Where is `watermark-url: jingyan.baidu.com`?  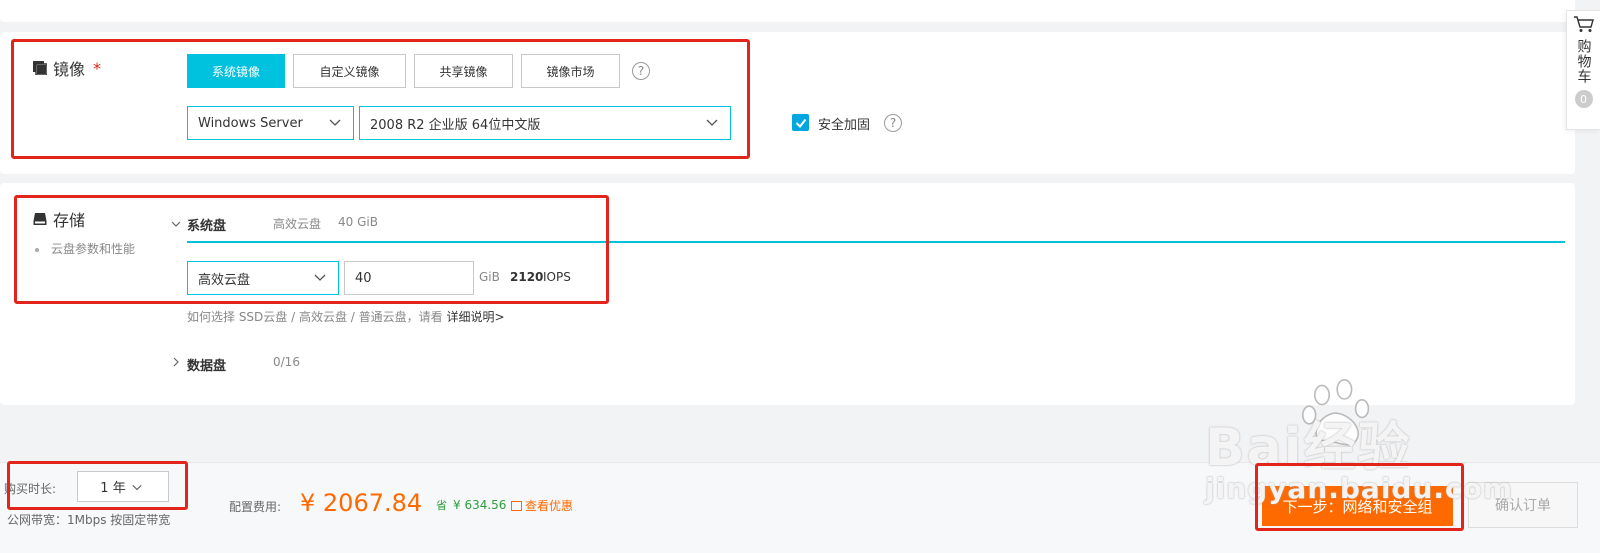
watermark-url: jingyan.baidu.com is located at coordinates (1359, 488).